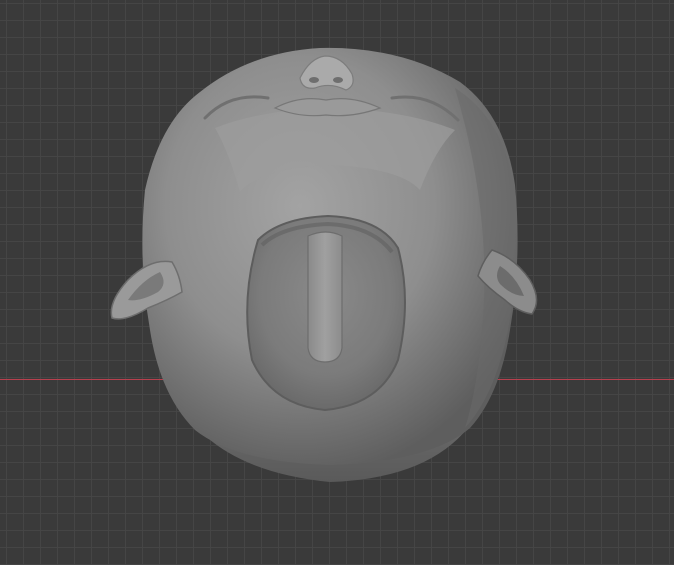  I want to click on left-nostril, so click(314, 80).